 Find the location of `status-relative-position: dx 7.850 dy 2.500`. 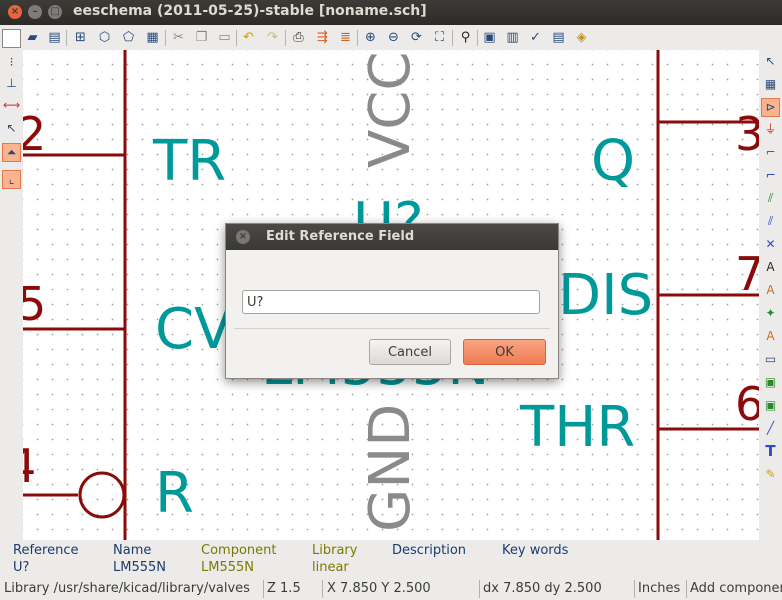

status-relative-position: dx 7.850 dy 2.500 is located at coordinates (542, 588).